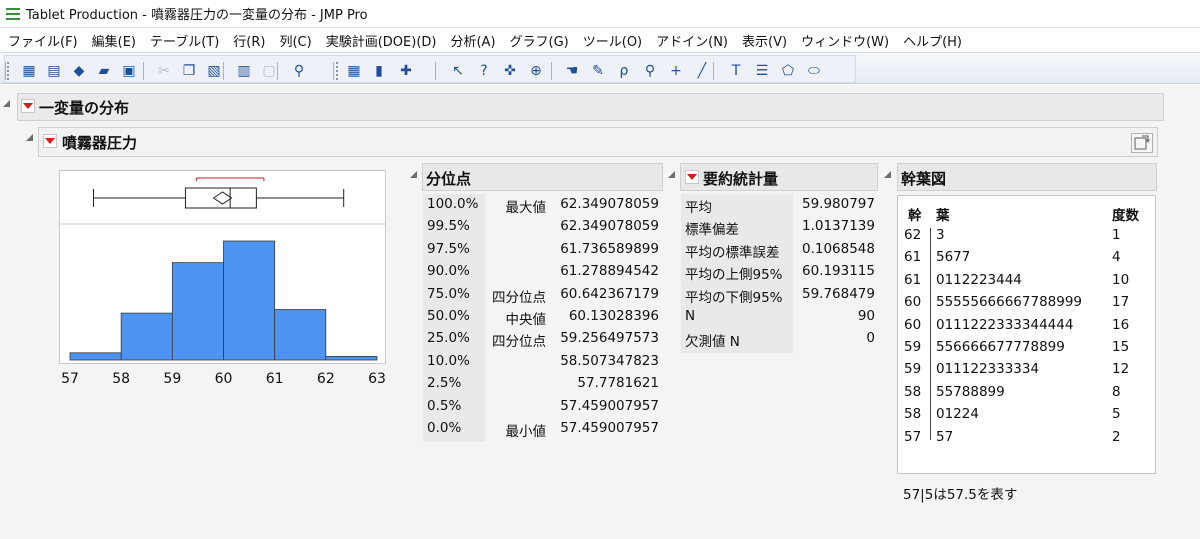 The height and width of the screenshot is (539, 1200). What do you see at coordinates (788, 71) in the screenshot?
I see `polygon-tool-icon: ⬠` at bounding box center [788, 71].